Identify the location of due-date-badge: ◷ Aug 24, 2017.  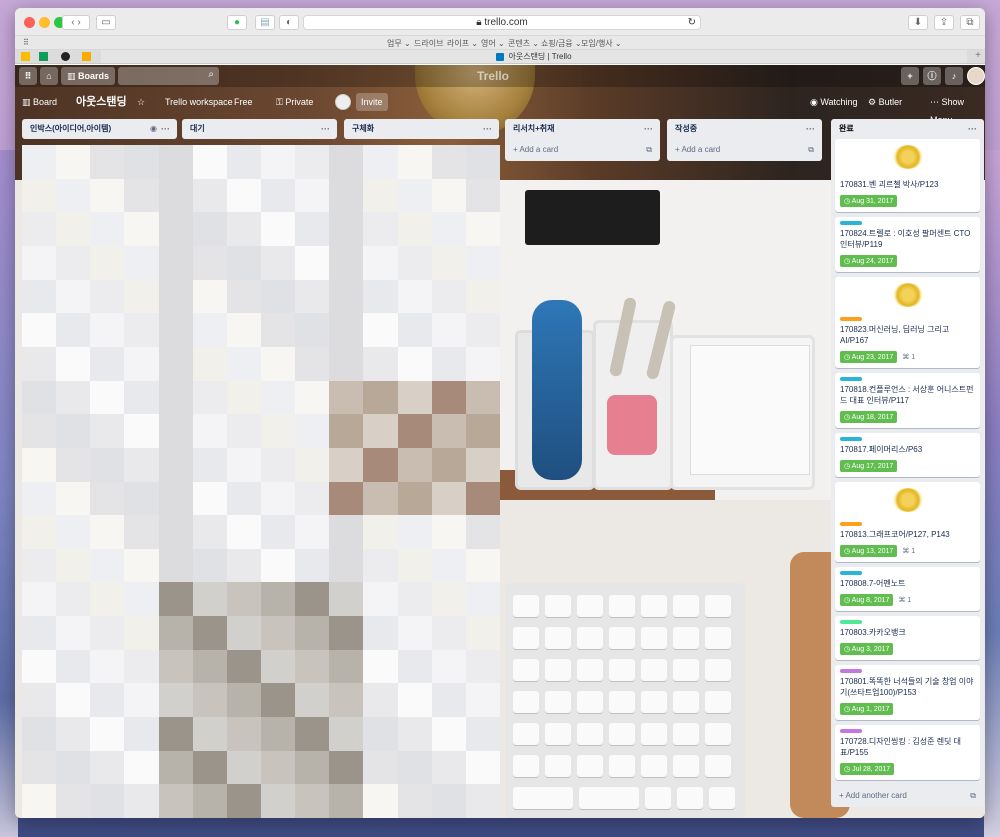
(869, 261).